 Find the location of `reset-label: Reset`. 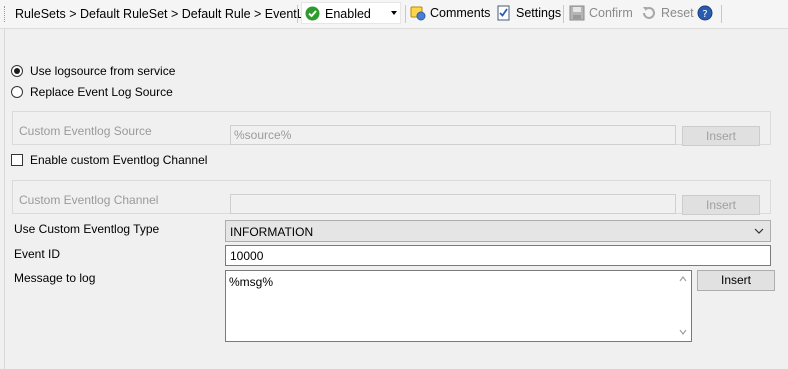

reset-label: Reset is located at coordinates (677, 13).